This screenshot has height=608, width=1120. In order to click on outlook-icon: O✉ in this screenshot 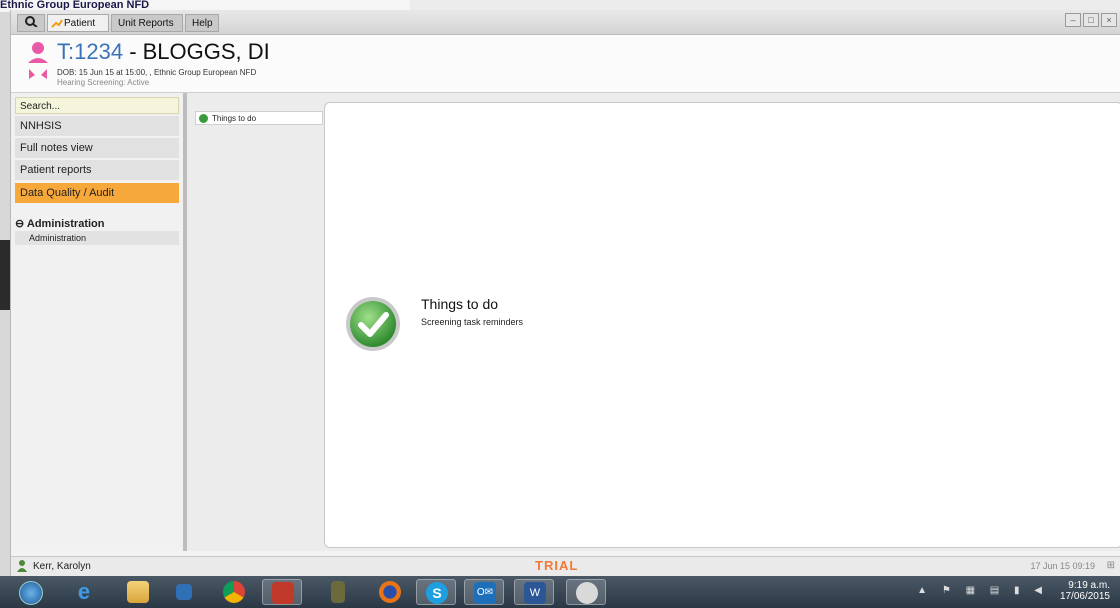, I will do `click(485, 593)`.